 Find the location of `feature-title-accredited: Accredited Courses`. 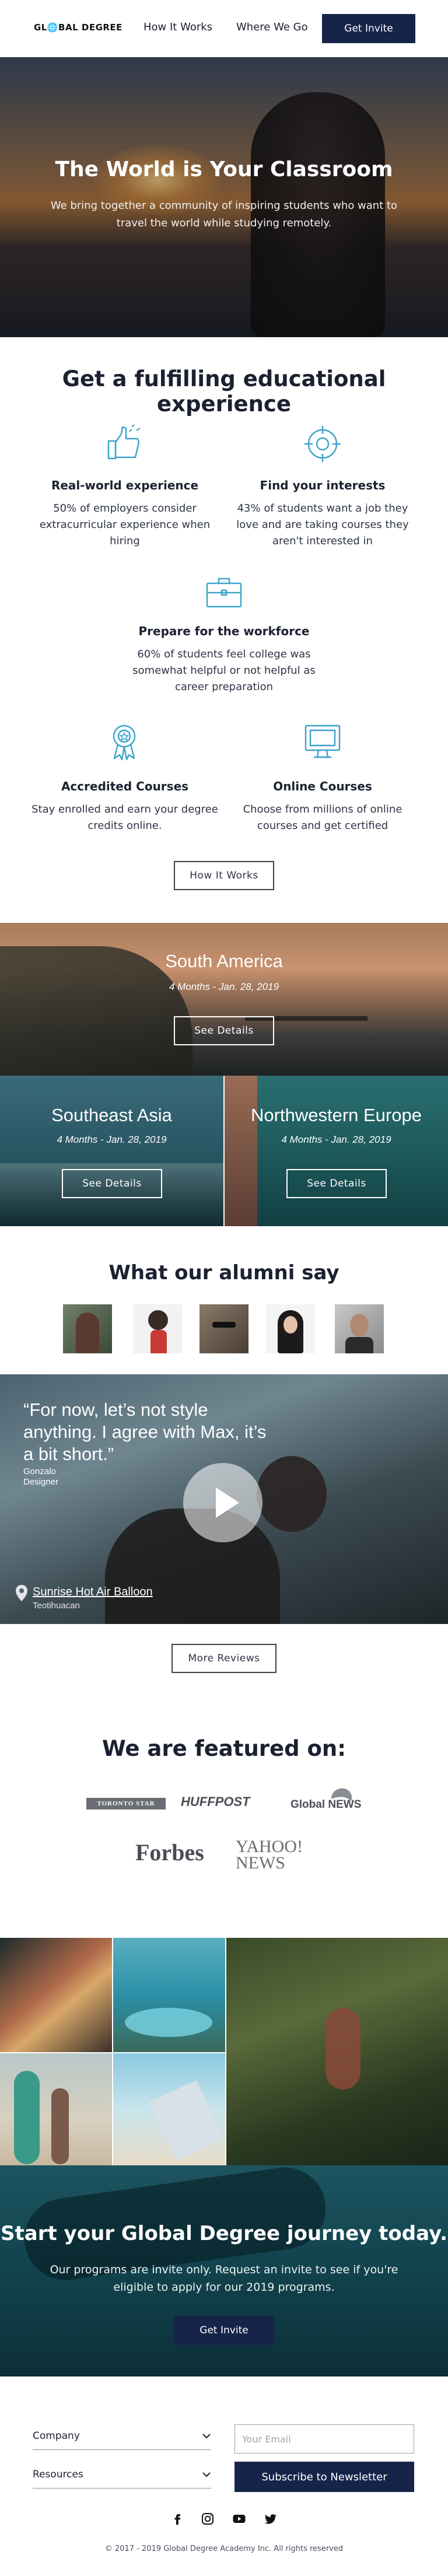

feature-title-accredited: Accredited Courses is located at coordinates (125, 786).